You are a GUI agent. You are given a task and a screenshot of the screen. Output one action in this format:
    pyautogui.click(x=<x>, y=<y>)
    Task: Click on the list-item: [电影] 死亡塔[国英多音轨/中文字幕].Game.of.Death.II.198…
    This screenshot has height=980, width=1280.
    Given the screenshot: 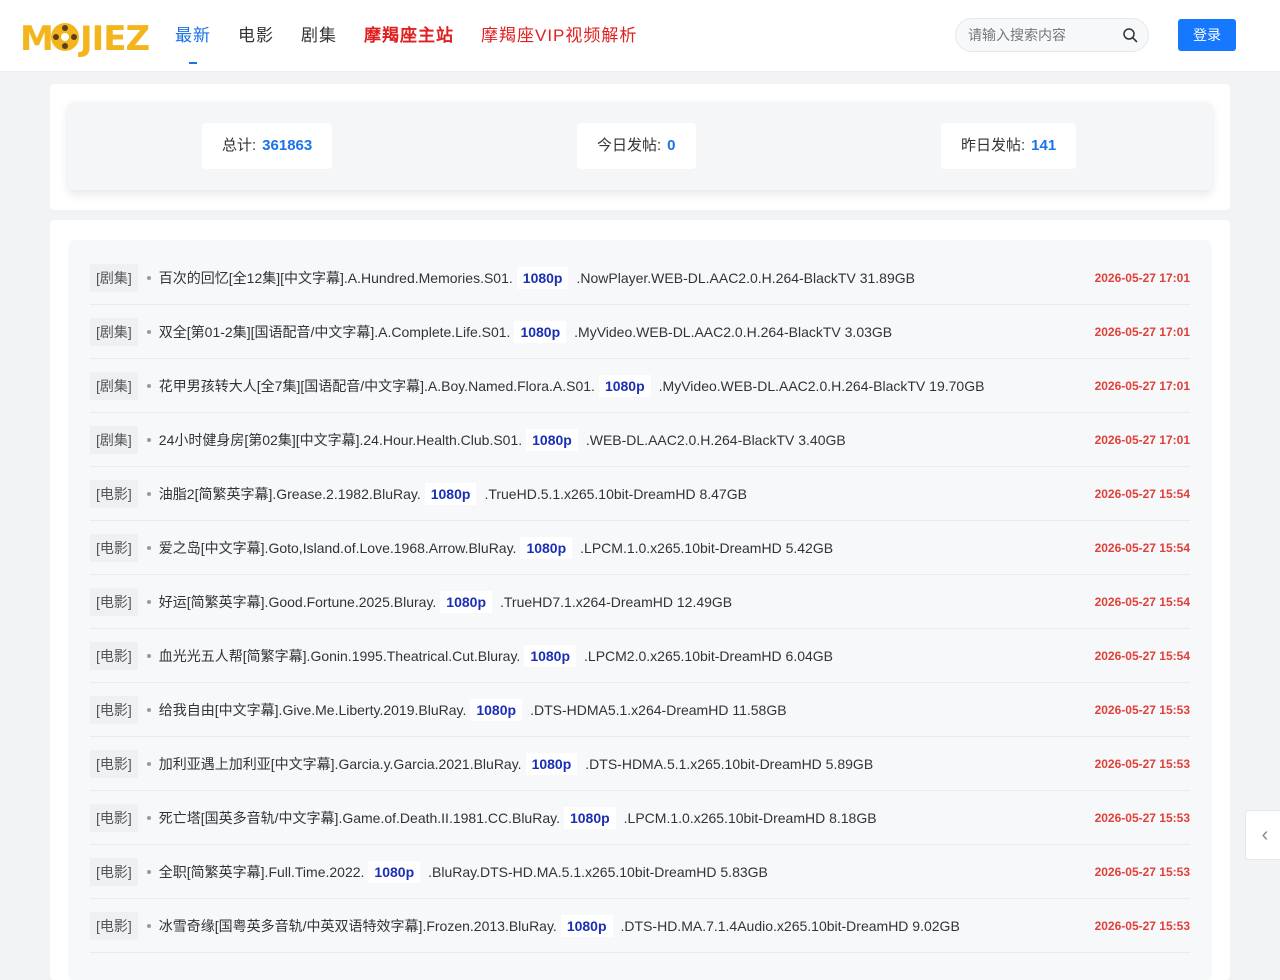 What is the action you would take?
    pyautogui.click(x=640, y=818)
    